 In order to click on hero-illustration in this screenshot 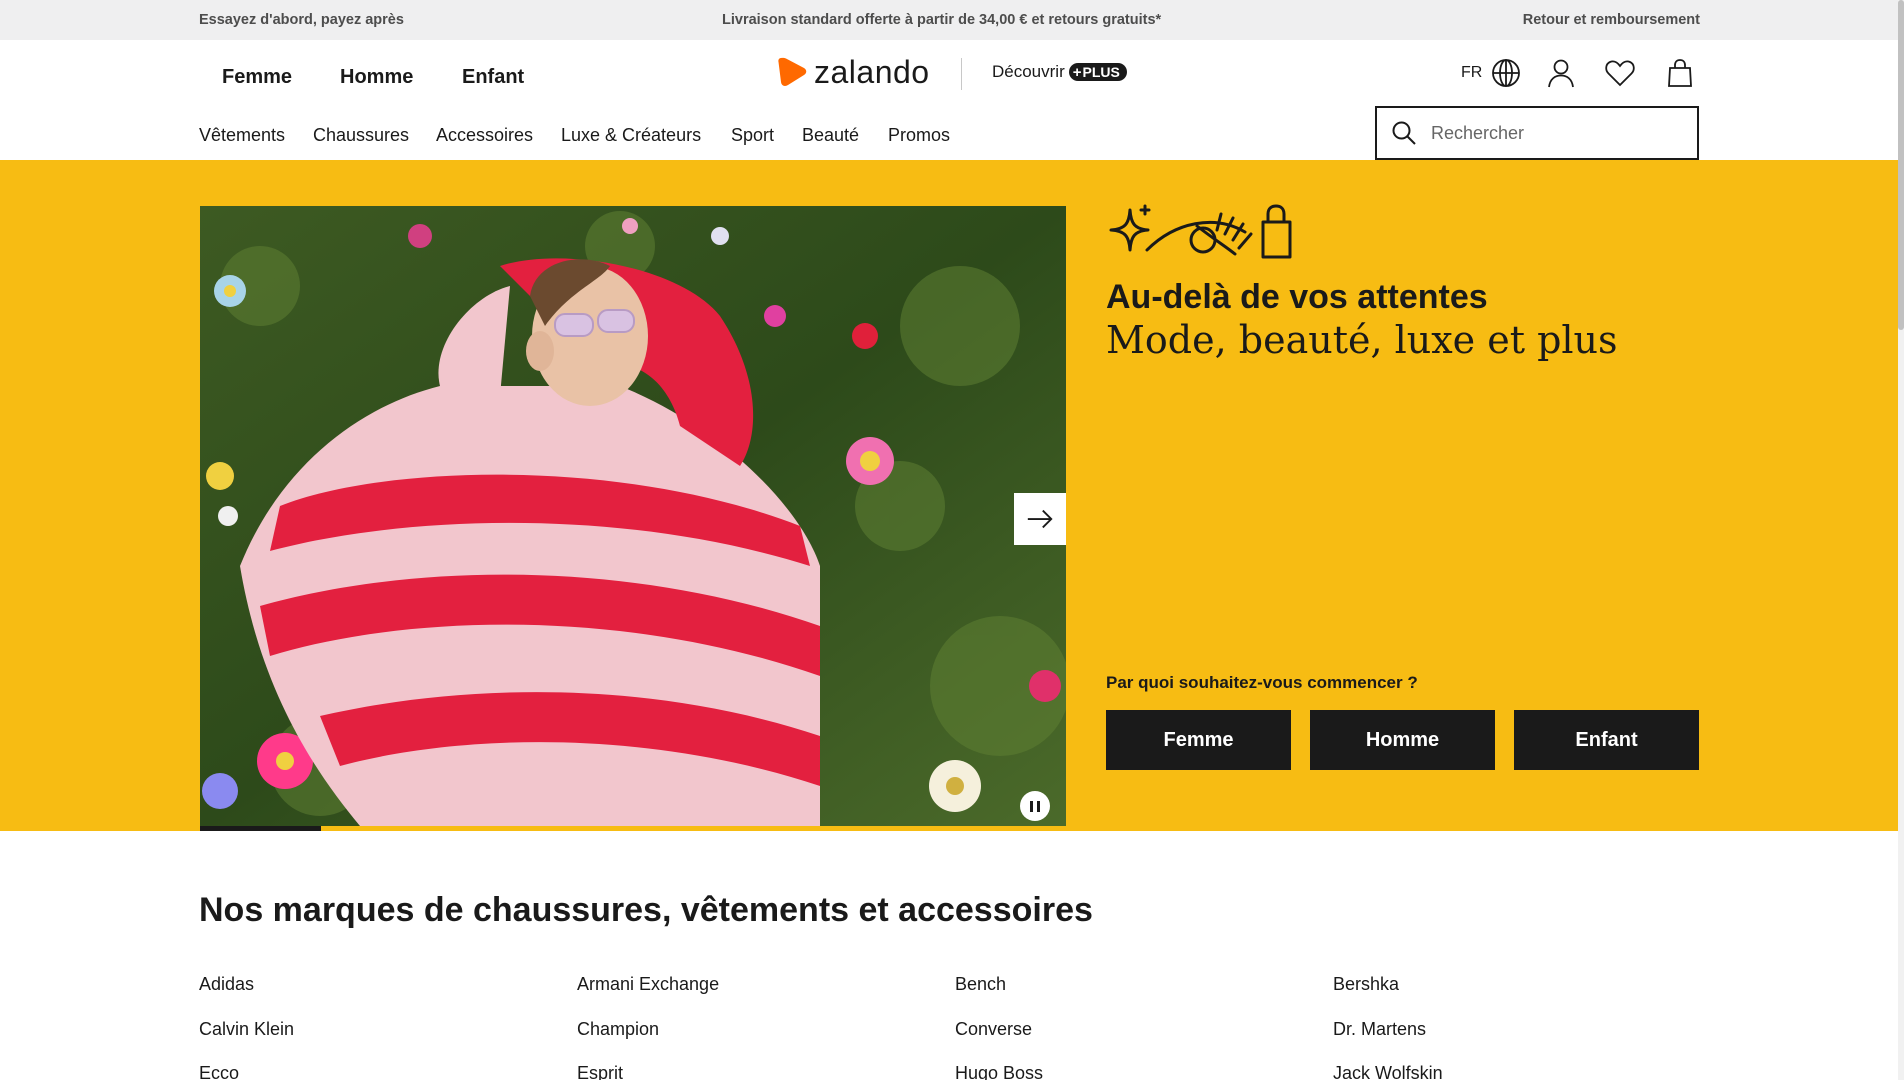, I will do `click(1215, 234)`.